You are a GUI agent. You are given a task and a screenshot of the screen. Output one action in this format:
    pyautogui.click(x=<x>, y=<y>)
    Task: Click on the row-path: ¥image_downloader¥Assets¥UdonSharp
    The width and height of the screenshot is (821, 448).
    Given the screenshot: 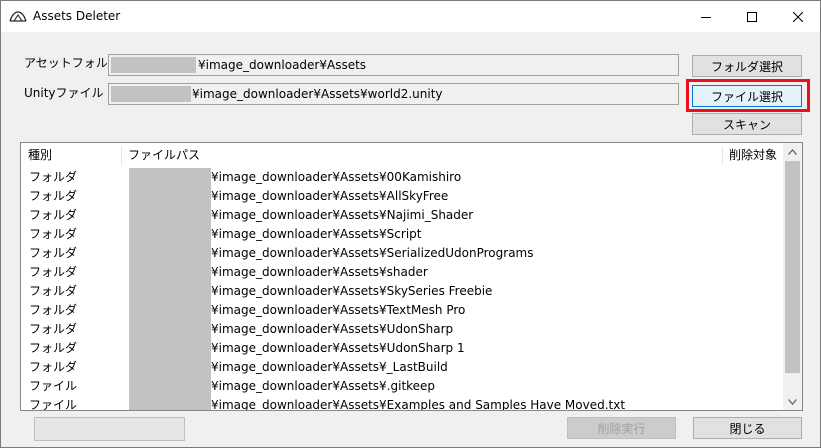 What is the action you would take?
    pyautogui.click(x=332, y=329)
    